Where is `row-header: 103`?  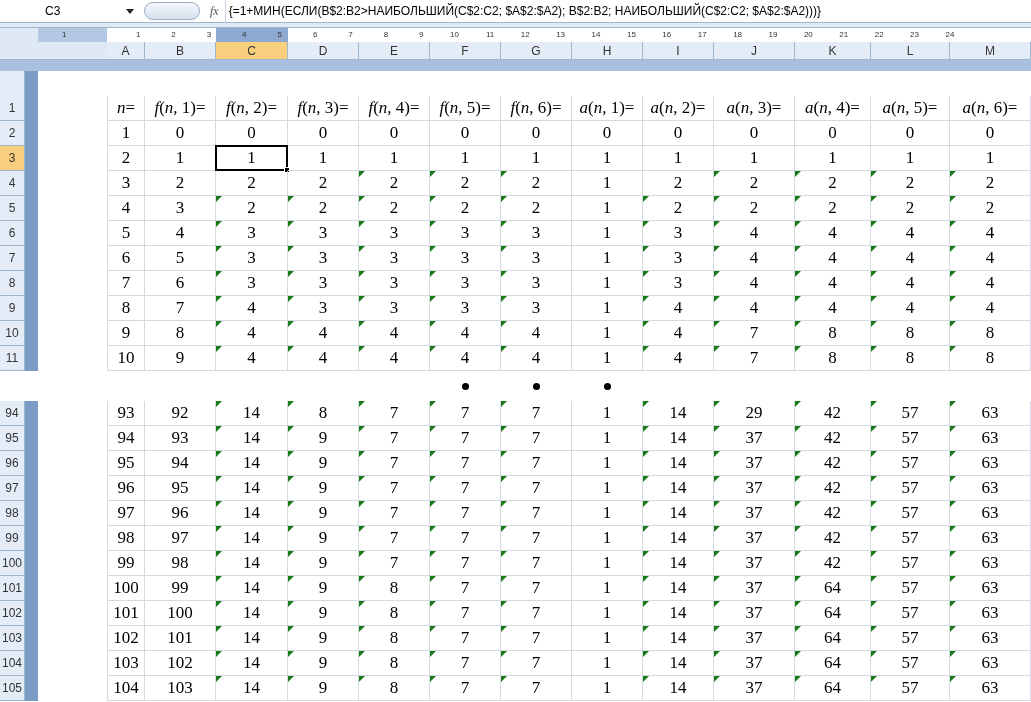
row-header: 103 is located at coordinates (12, 638).